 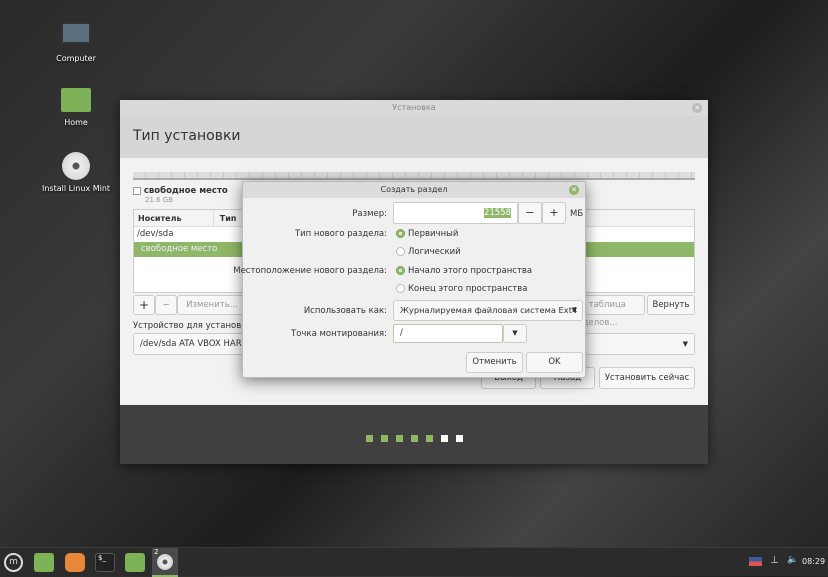 What do you see at coordinates (174, 218) in the screenshot?
I see `column-header: Носитель` at bounding box center [174, 218].